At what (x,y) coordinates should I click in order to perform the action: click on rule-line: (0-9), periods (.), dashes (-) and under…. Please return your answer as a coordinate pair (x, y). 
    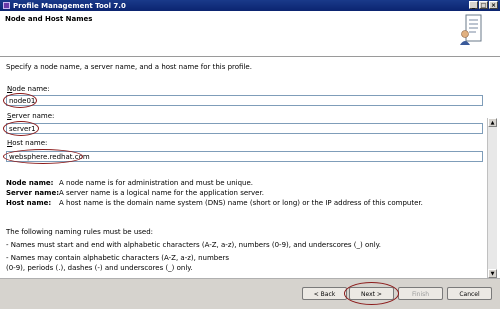
    Looking at the image, I should click on (99, 268).